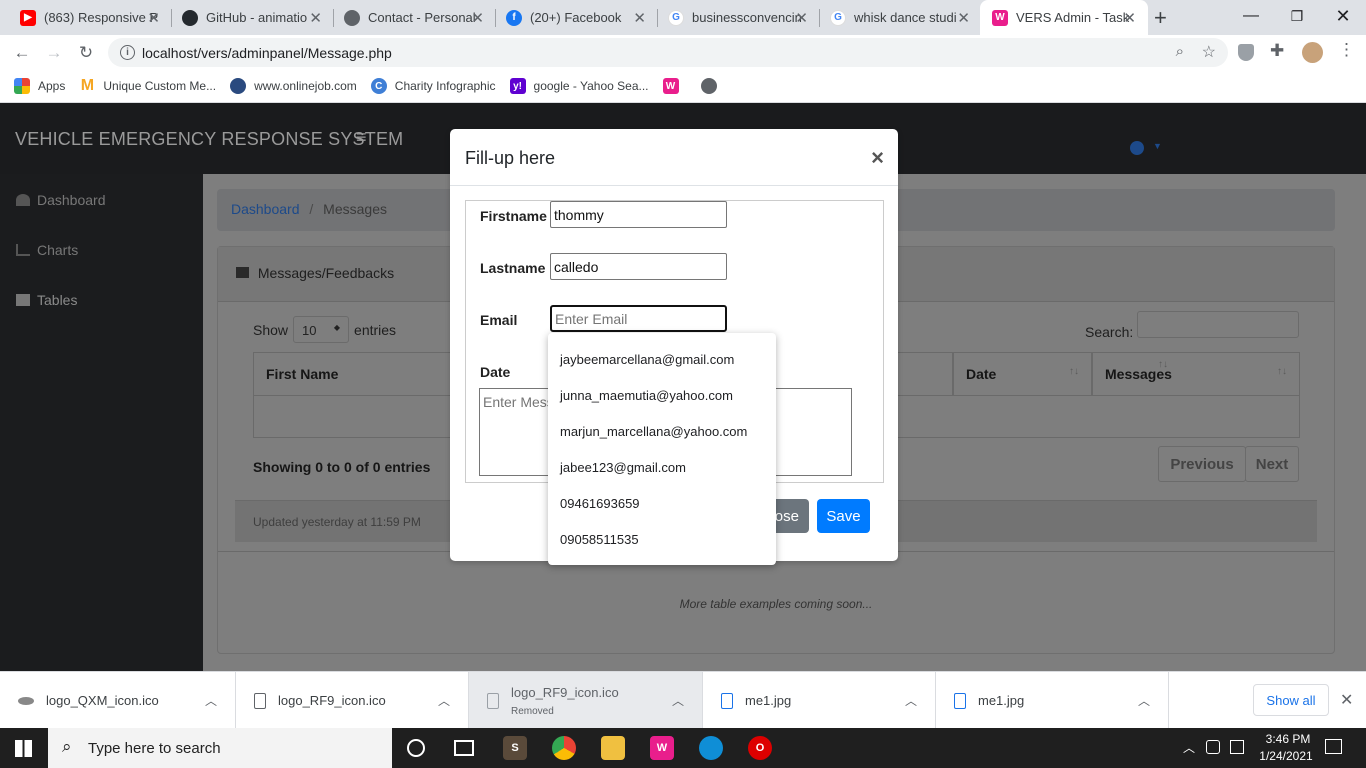 This screenshot has width=1366, height=768. What do you see at coordinates (1189, 747) in the screenshot?
I see `tray-chevron-icon: ︿` at bounding box center [1189, 747].